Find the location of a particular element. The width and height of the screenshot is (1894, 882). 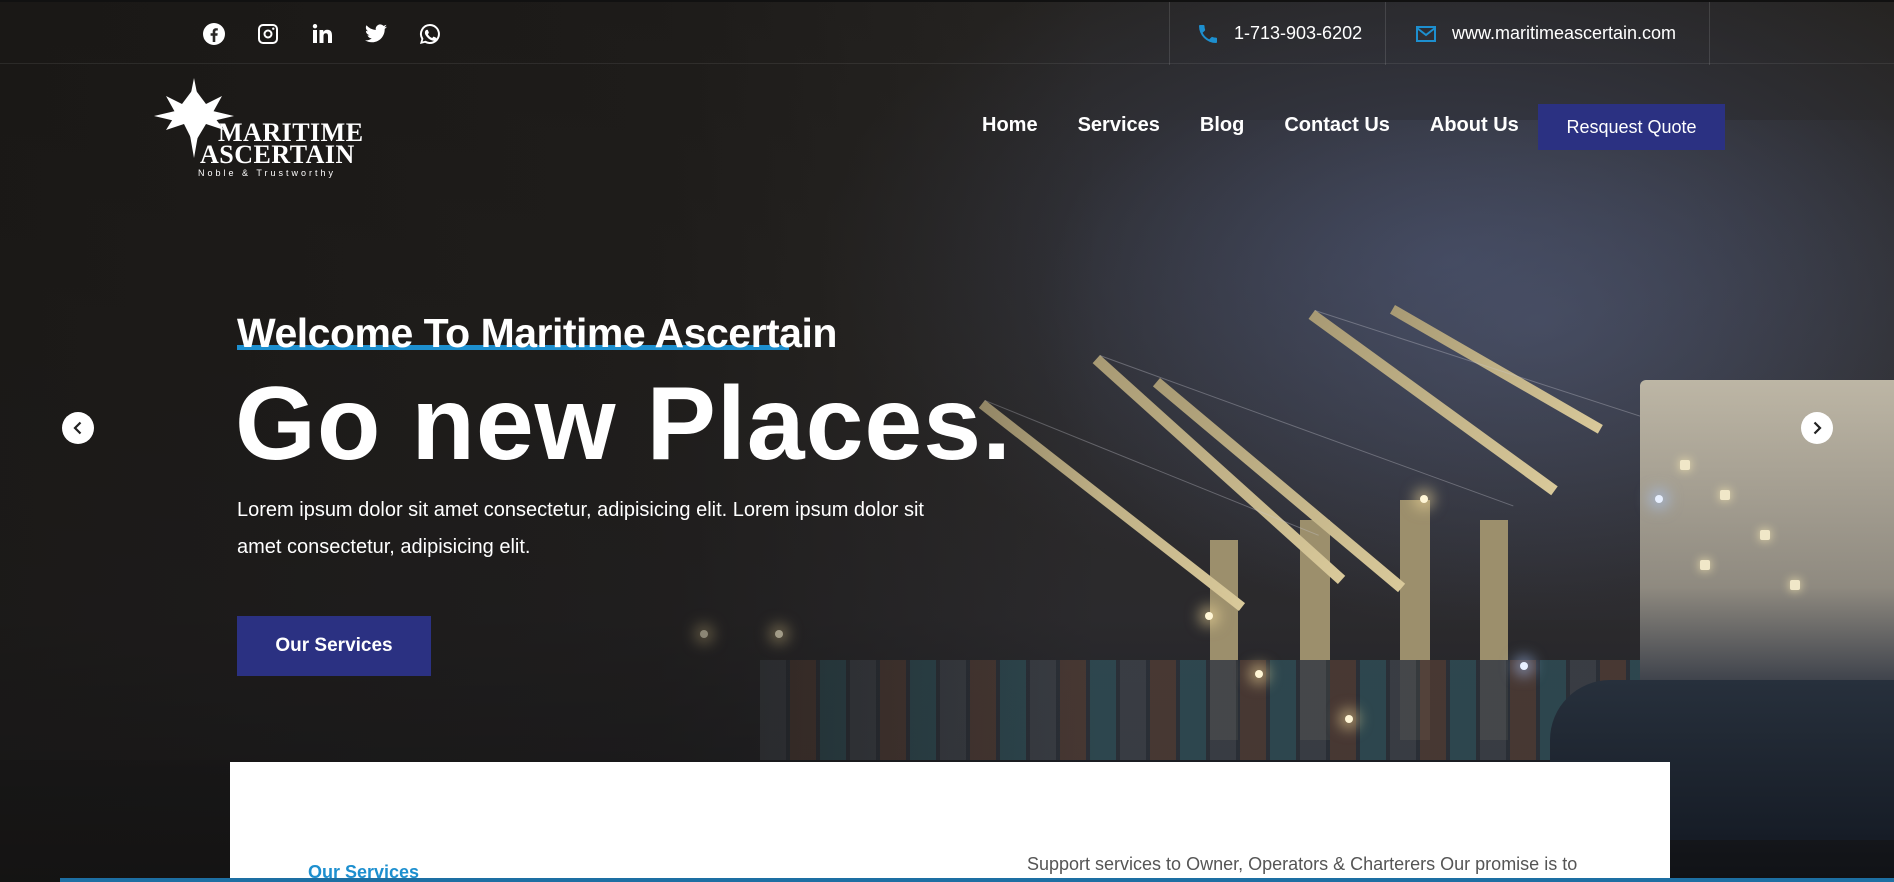

nav-item-blog: Blog is located at coordinates (1222, 125).